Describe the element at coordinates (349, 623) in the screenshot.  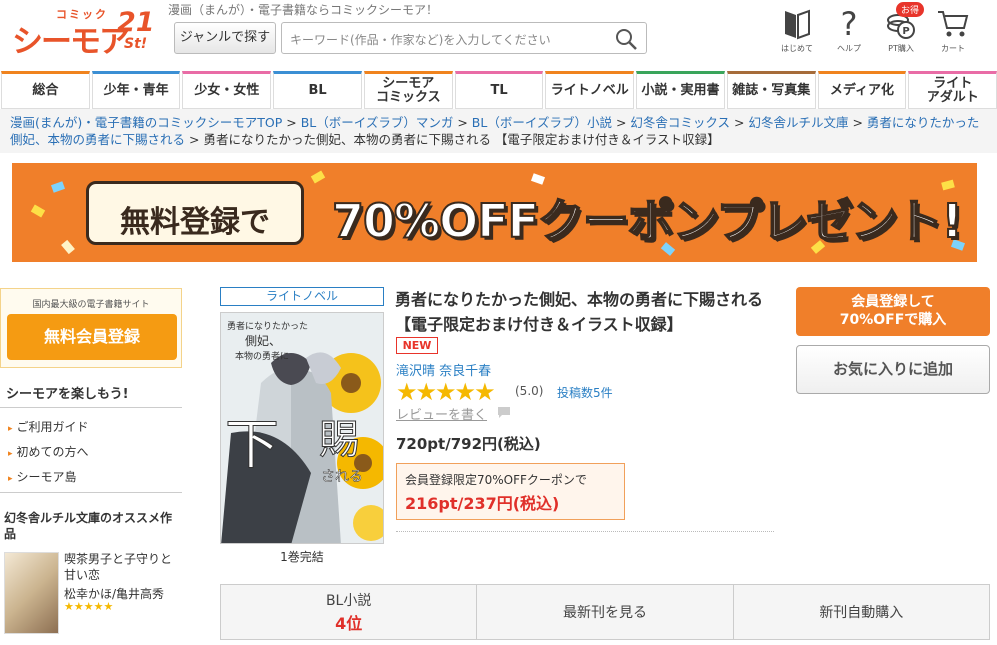
I see `ranking-value: 4位` at that location.